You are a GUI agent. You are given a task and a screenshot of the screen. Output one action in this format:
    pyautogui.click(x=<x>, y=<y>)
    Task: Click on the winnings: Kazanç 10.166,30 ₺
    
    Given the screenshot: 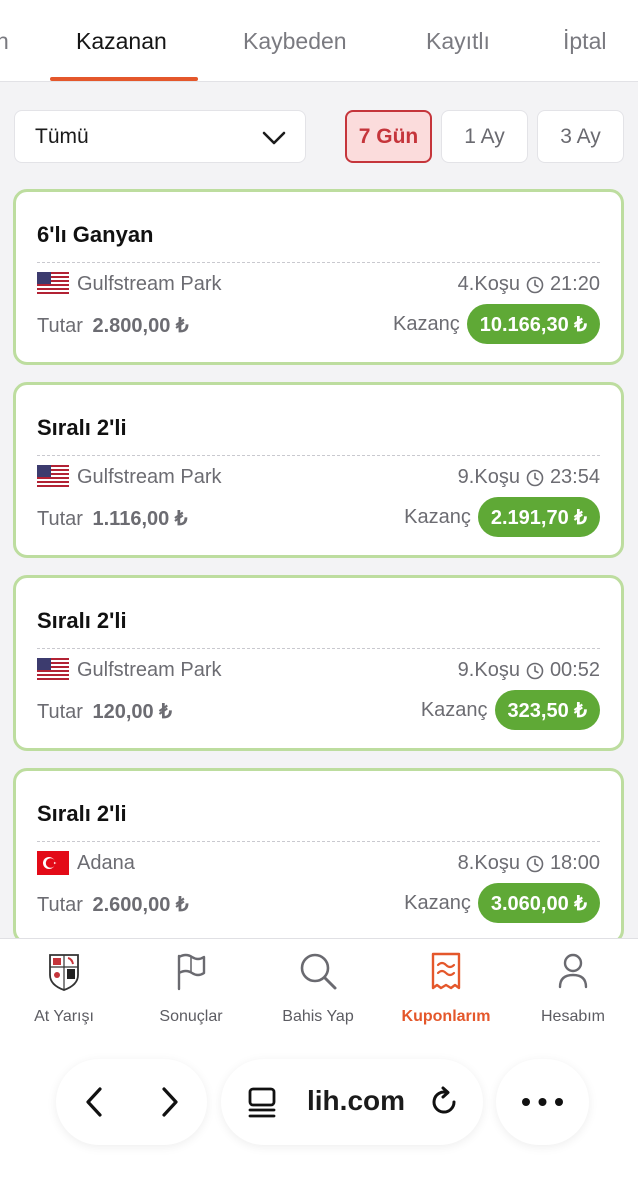 What is the action you would take?
    pyautogui.click(x=496, y=324)
    